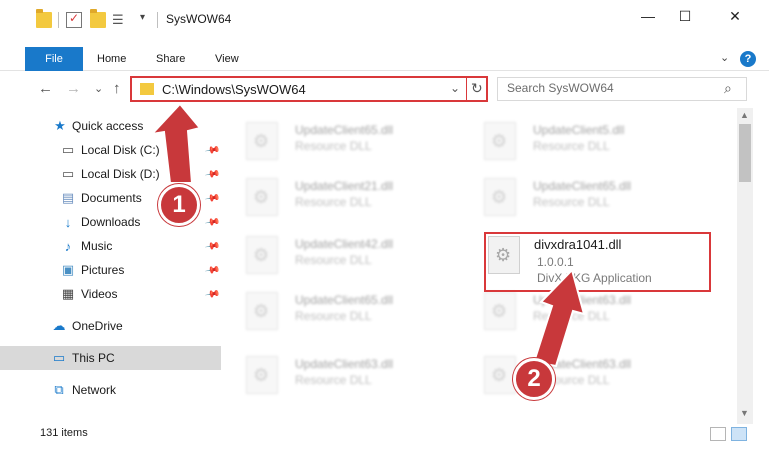 The image size is (769, 472). What do you see at coordinates (59, 325) in the screenshot?
I see `cloud-icon: ☁` at bounding box center [59, 325].